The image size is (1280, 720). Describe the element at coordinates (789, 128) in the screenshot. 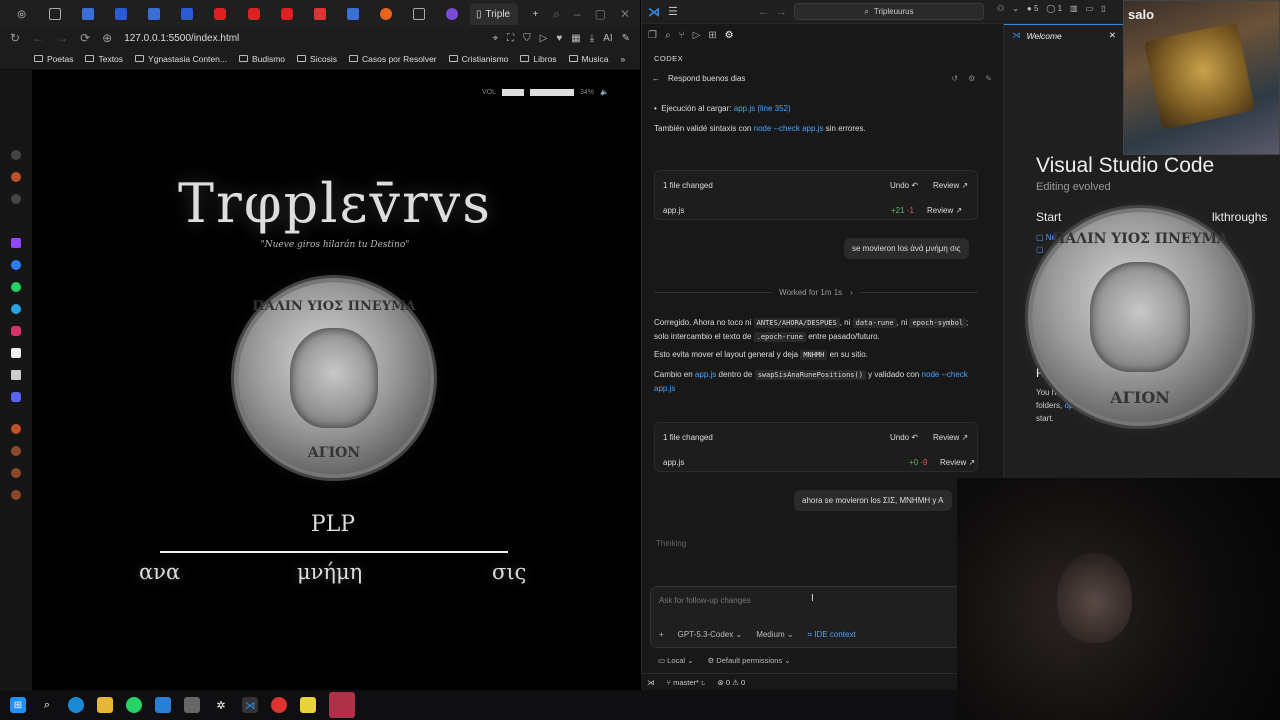

I see `command-link: node --check app.js` at that location.